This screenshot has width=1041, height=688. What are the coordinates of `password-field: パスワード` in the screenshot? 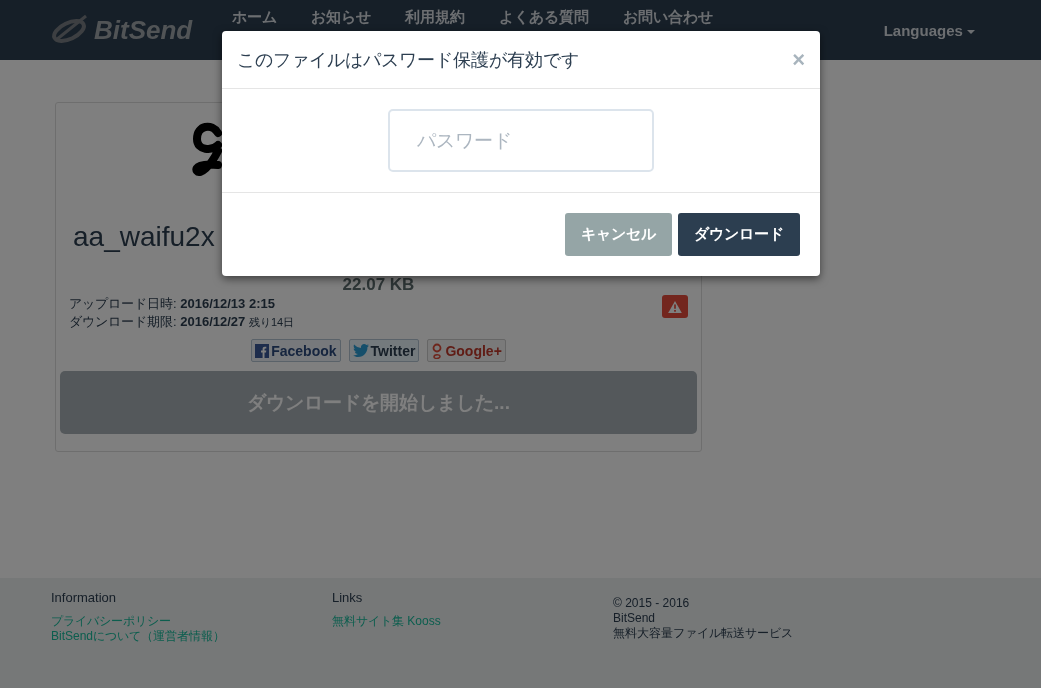 It's located at (521, 140).